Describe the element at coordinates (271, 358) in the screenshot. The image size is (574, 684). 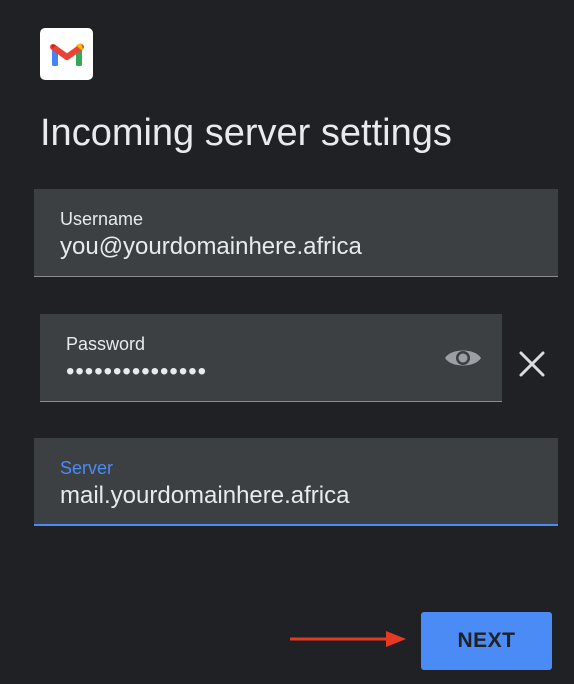
I see `password-field: Password •••••••••••••••` at that location.